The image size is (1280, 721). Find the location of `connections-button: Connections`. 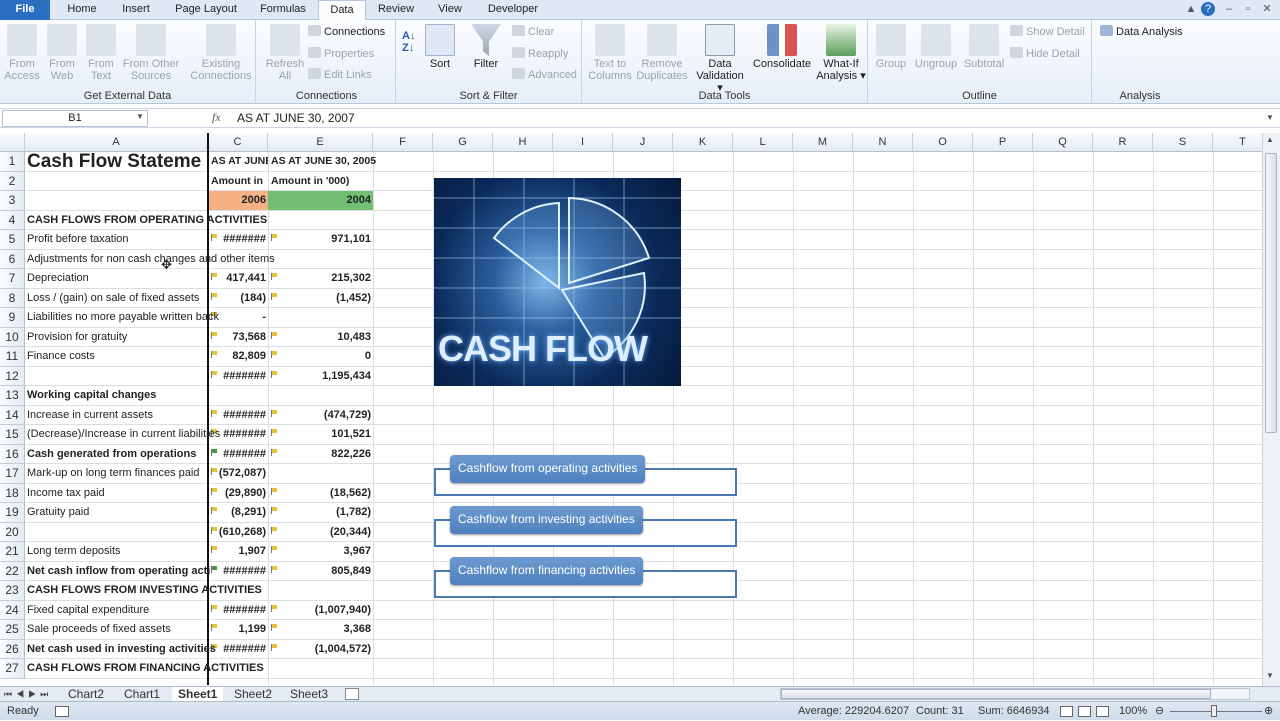

connections-button: Connections is located at coordinates (346, 32).